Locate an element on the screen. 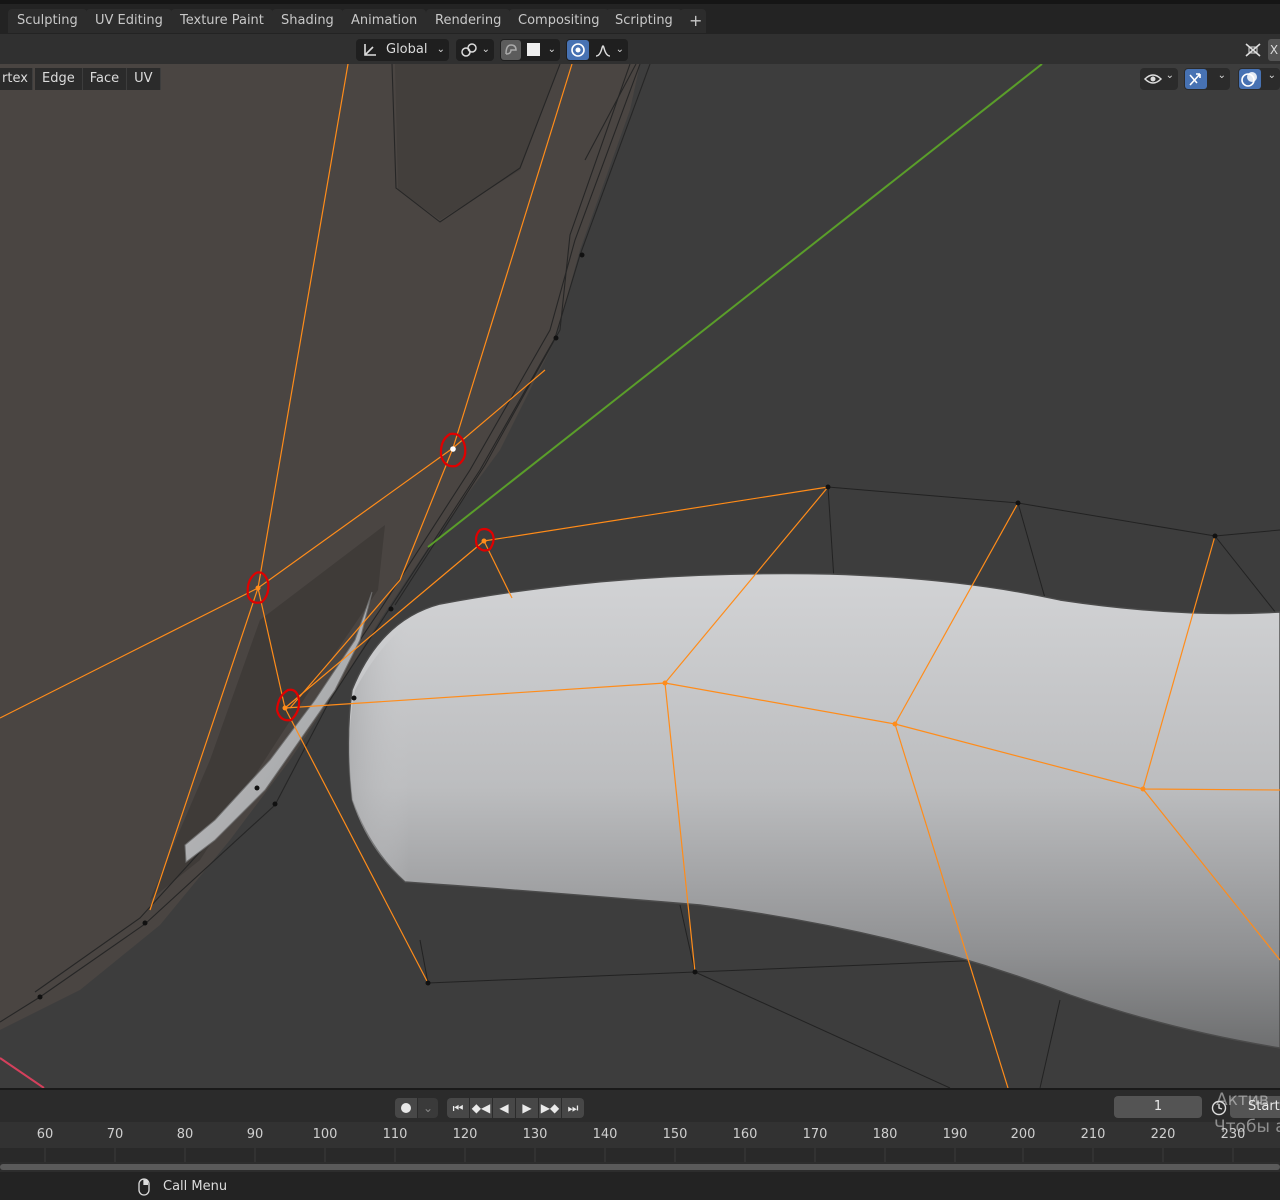 The width and height of the screenshot is (1280, 1200). pivot-link-icon is located at coordinates (469, 50).